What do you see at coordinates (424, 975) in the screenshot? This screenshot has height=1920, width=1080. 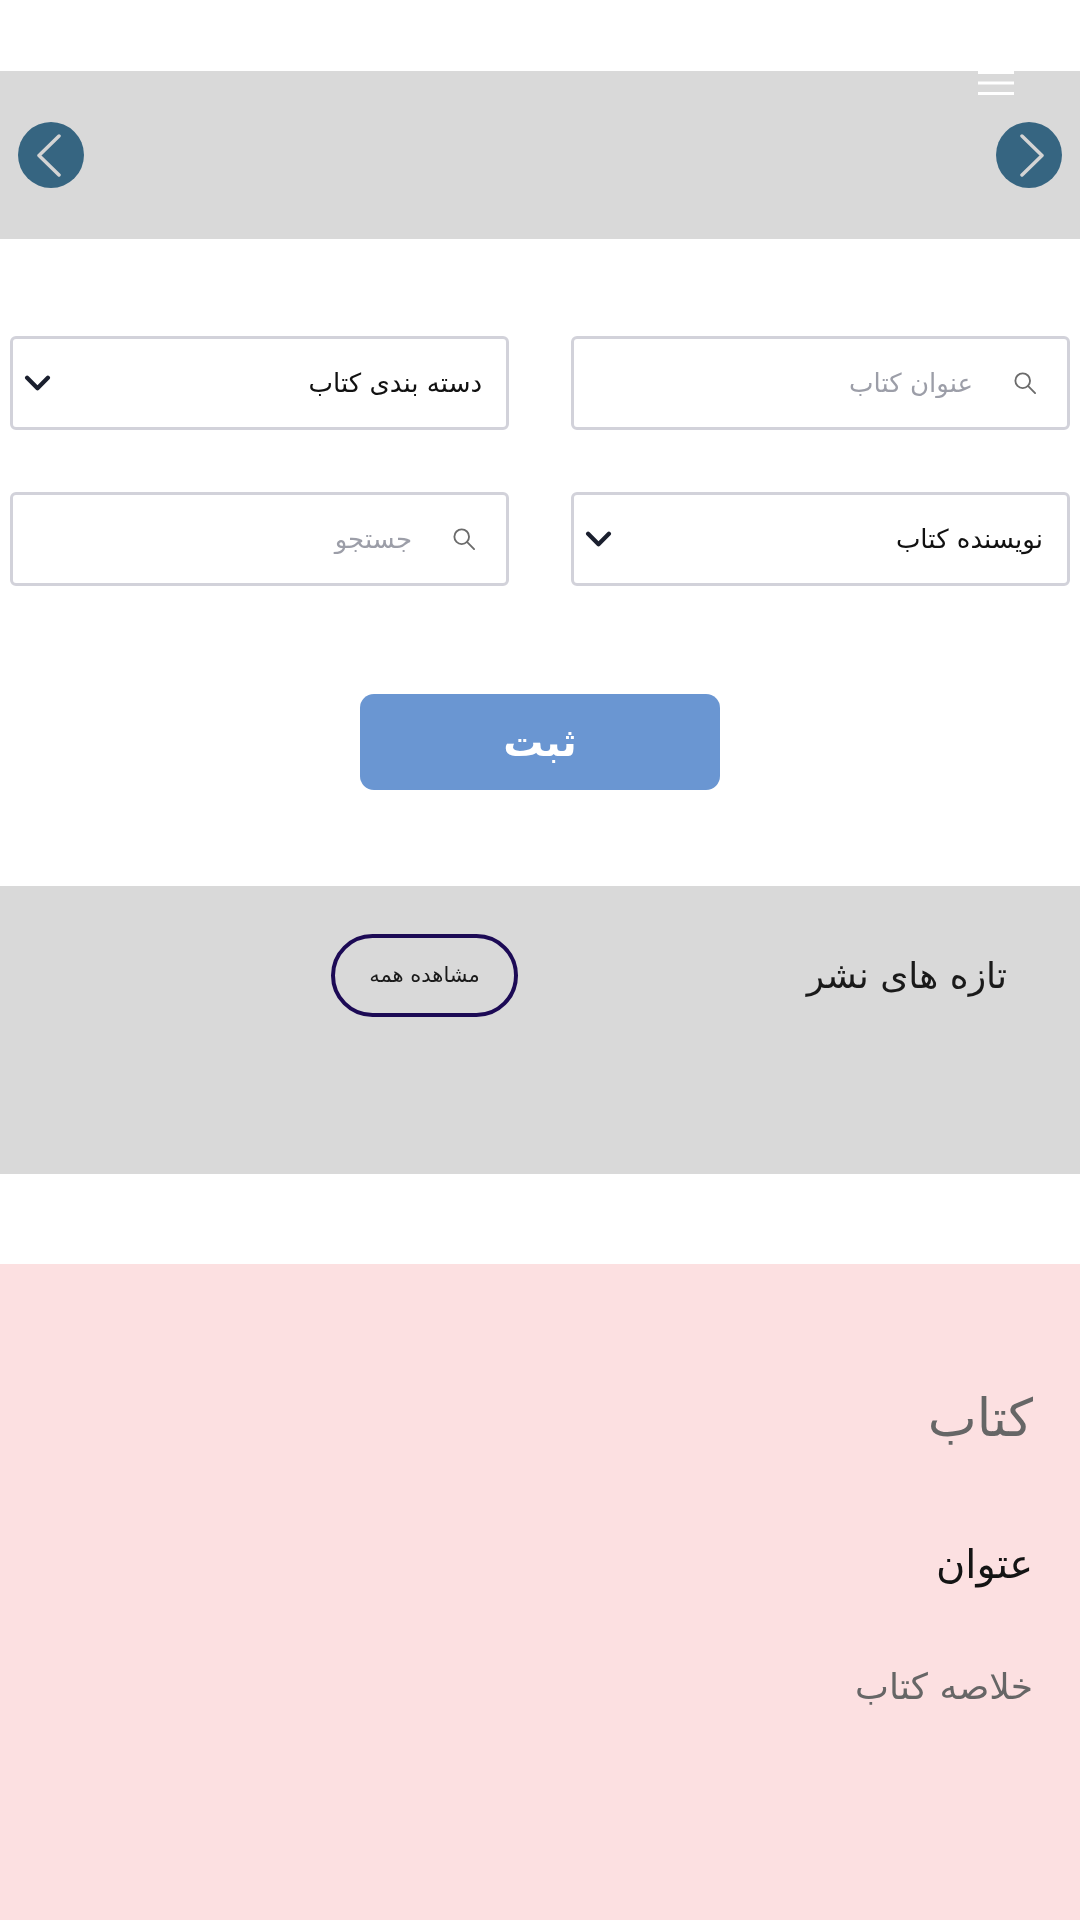 I see `view-all-button: مشاهده همه` at bounding box center [424, 975].